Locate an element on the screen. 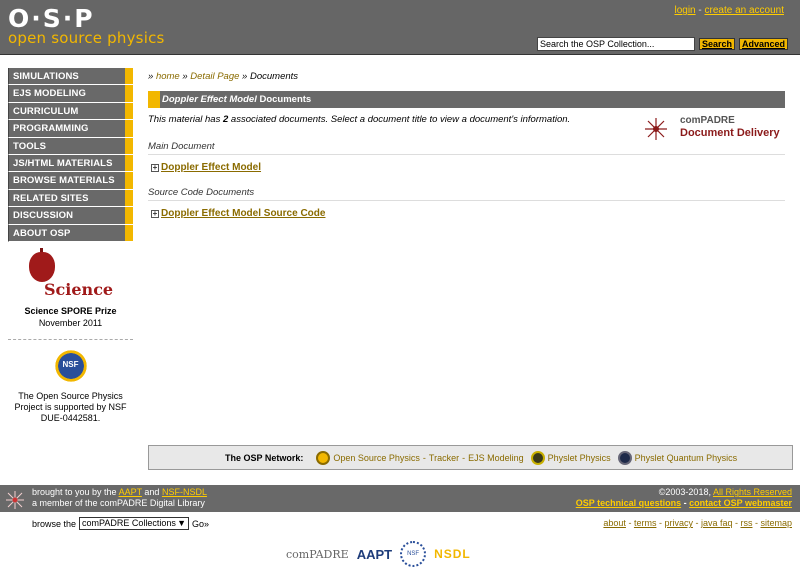 The image size is (800, 574). sidebar-item-label: EJS MODELING is located at coordinates (49, 94).